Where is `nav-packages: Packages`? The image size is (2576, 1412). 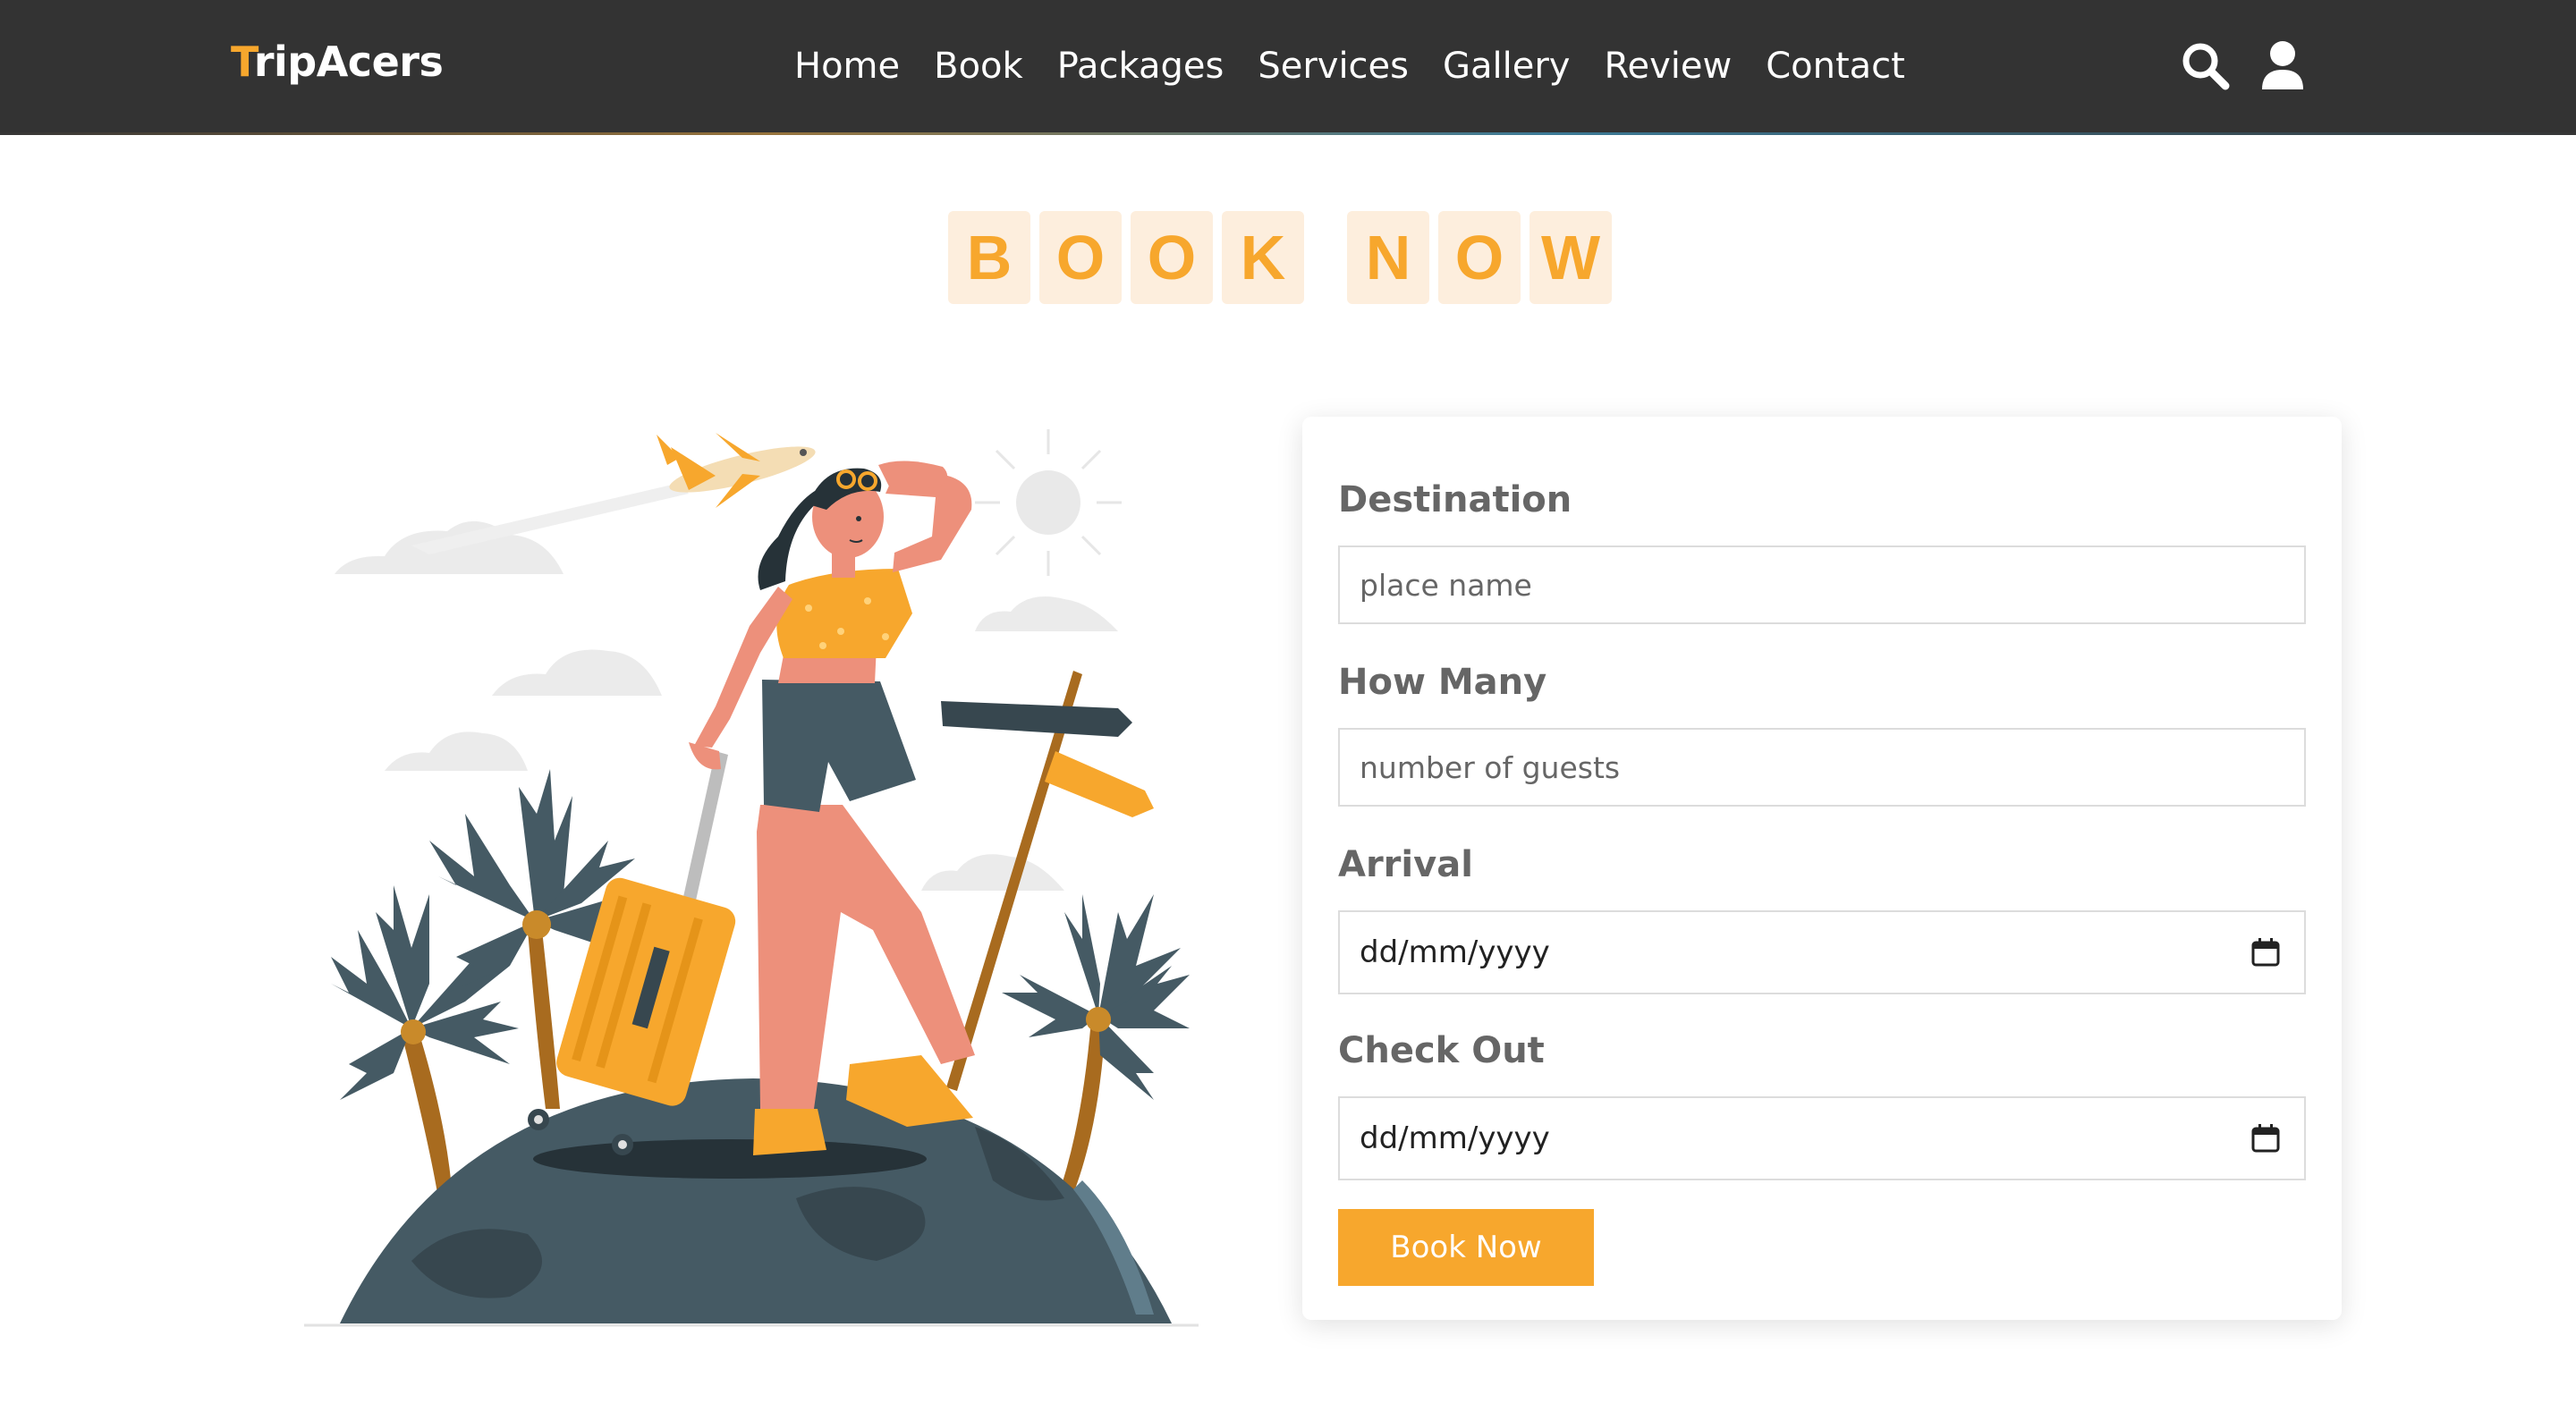 nav-packages: Packages is located at coordinates (1140, 66).